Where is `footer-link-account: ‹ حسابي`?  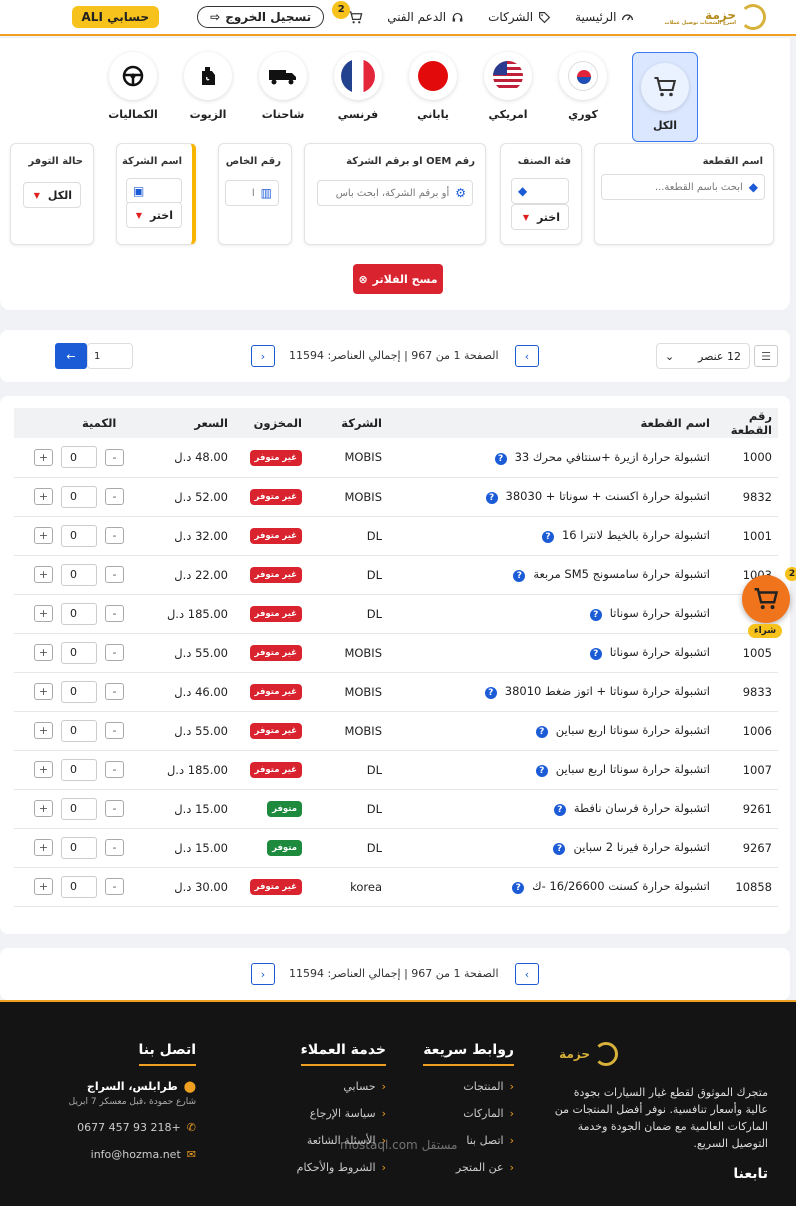
footer-link-account: ‹ حسابي is located at coordinates (331, 1086).